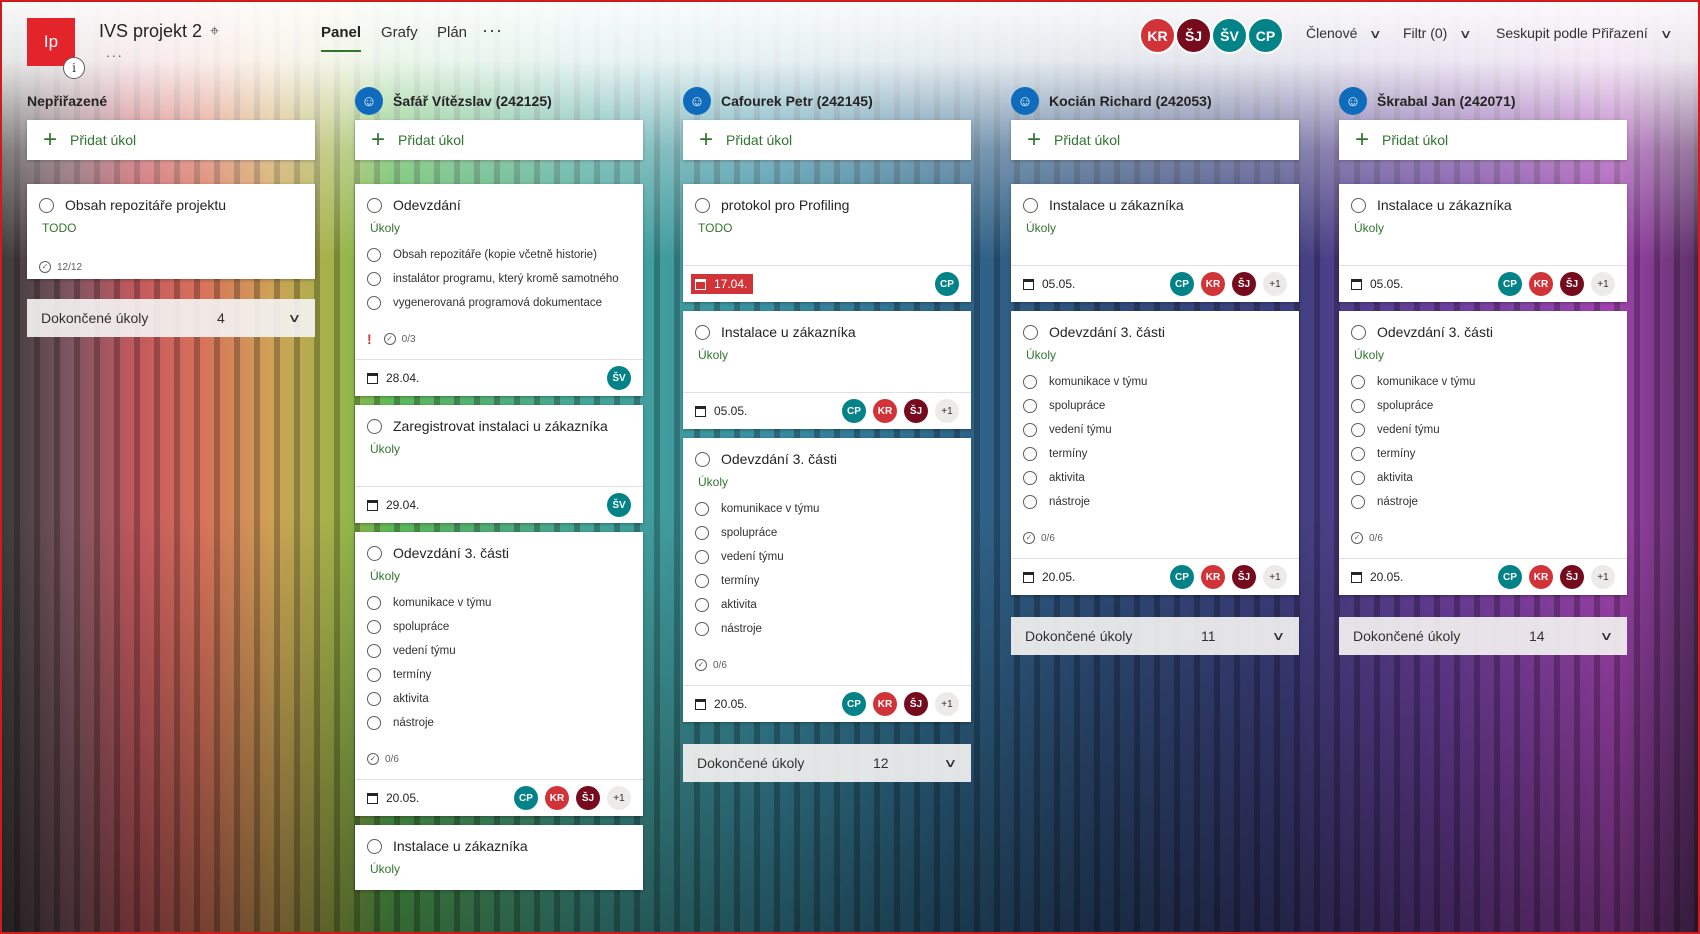 This screenshot has width=1700, height=934. I want to click on task-card: Instalace u zákazníka Úkoly, so click(499, 857).